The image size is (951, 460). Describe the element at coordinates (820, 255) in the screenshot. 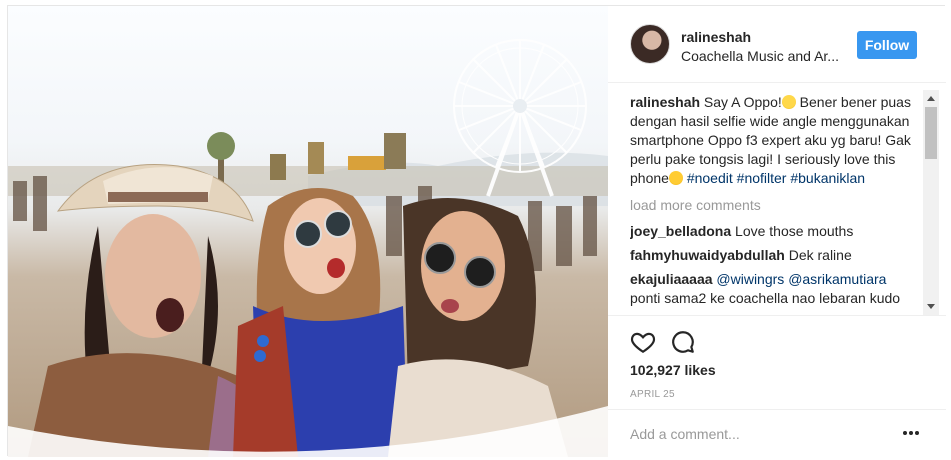

I see `comment-text: Dek raline` at that location.